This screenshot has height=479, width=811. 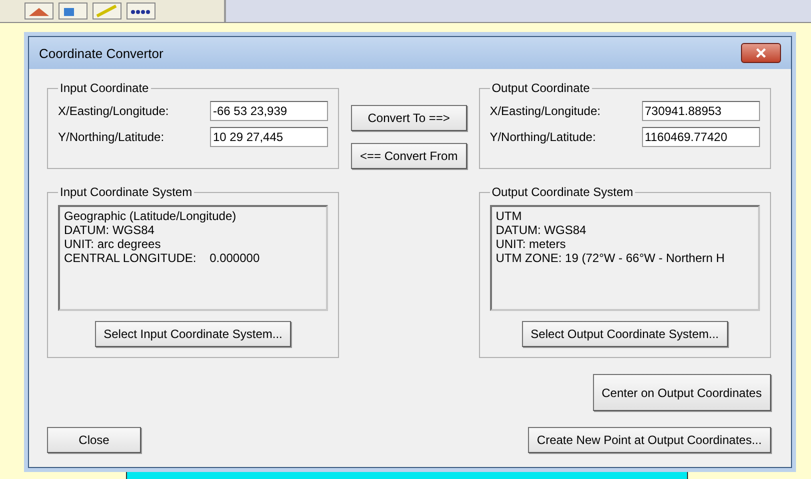 I want to click on group-title: Output Coordinate, so click(x=540, y=88).